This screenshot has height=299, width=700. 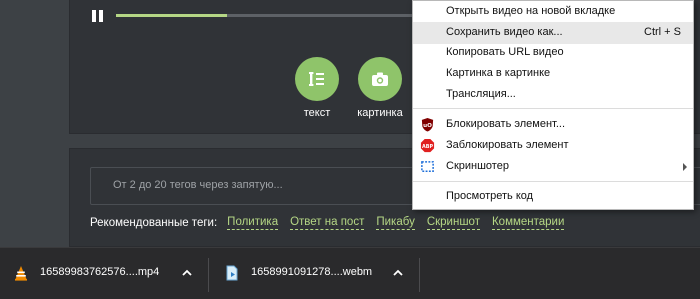 I want to click on add-text-button: текст, so click(x=317, y=88).